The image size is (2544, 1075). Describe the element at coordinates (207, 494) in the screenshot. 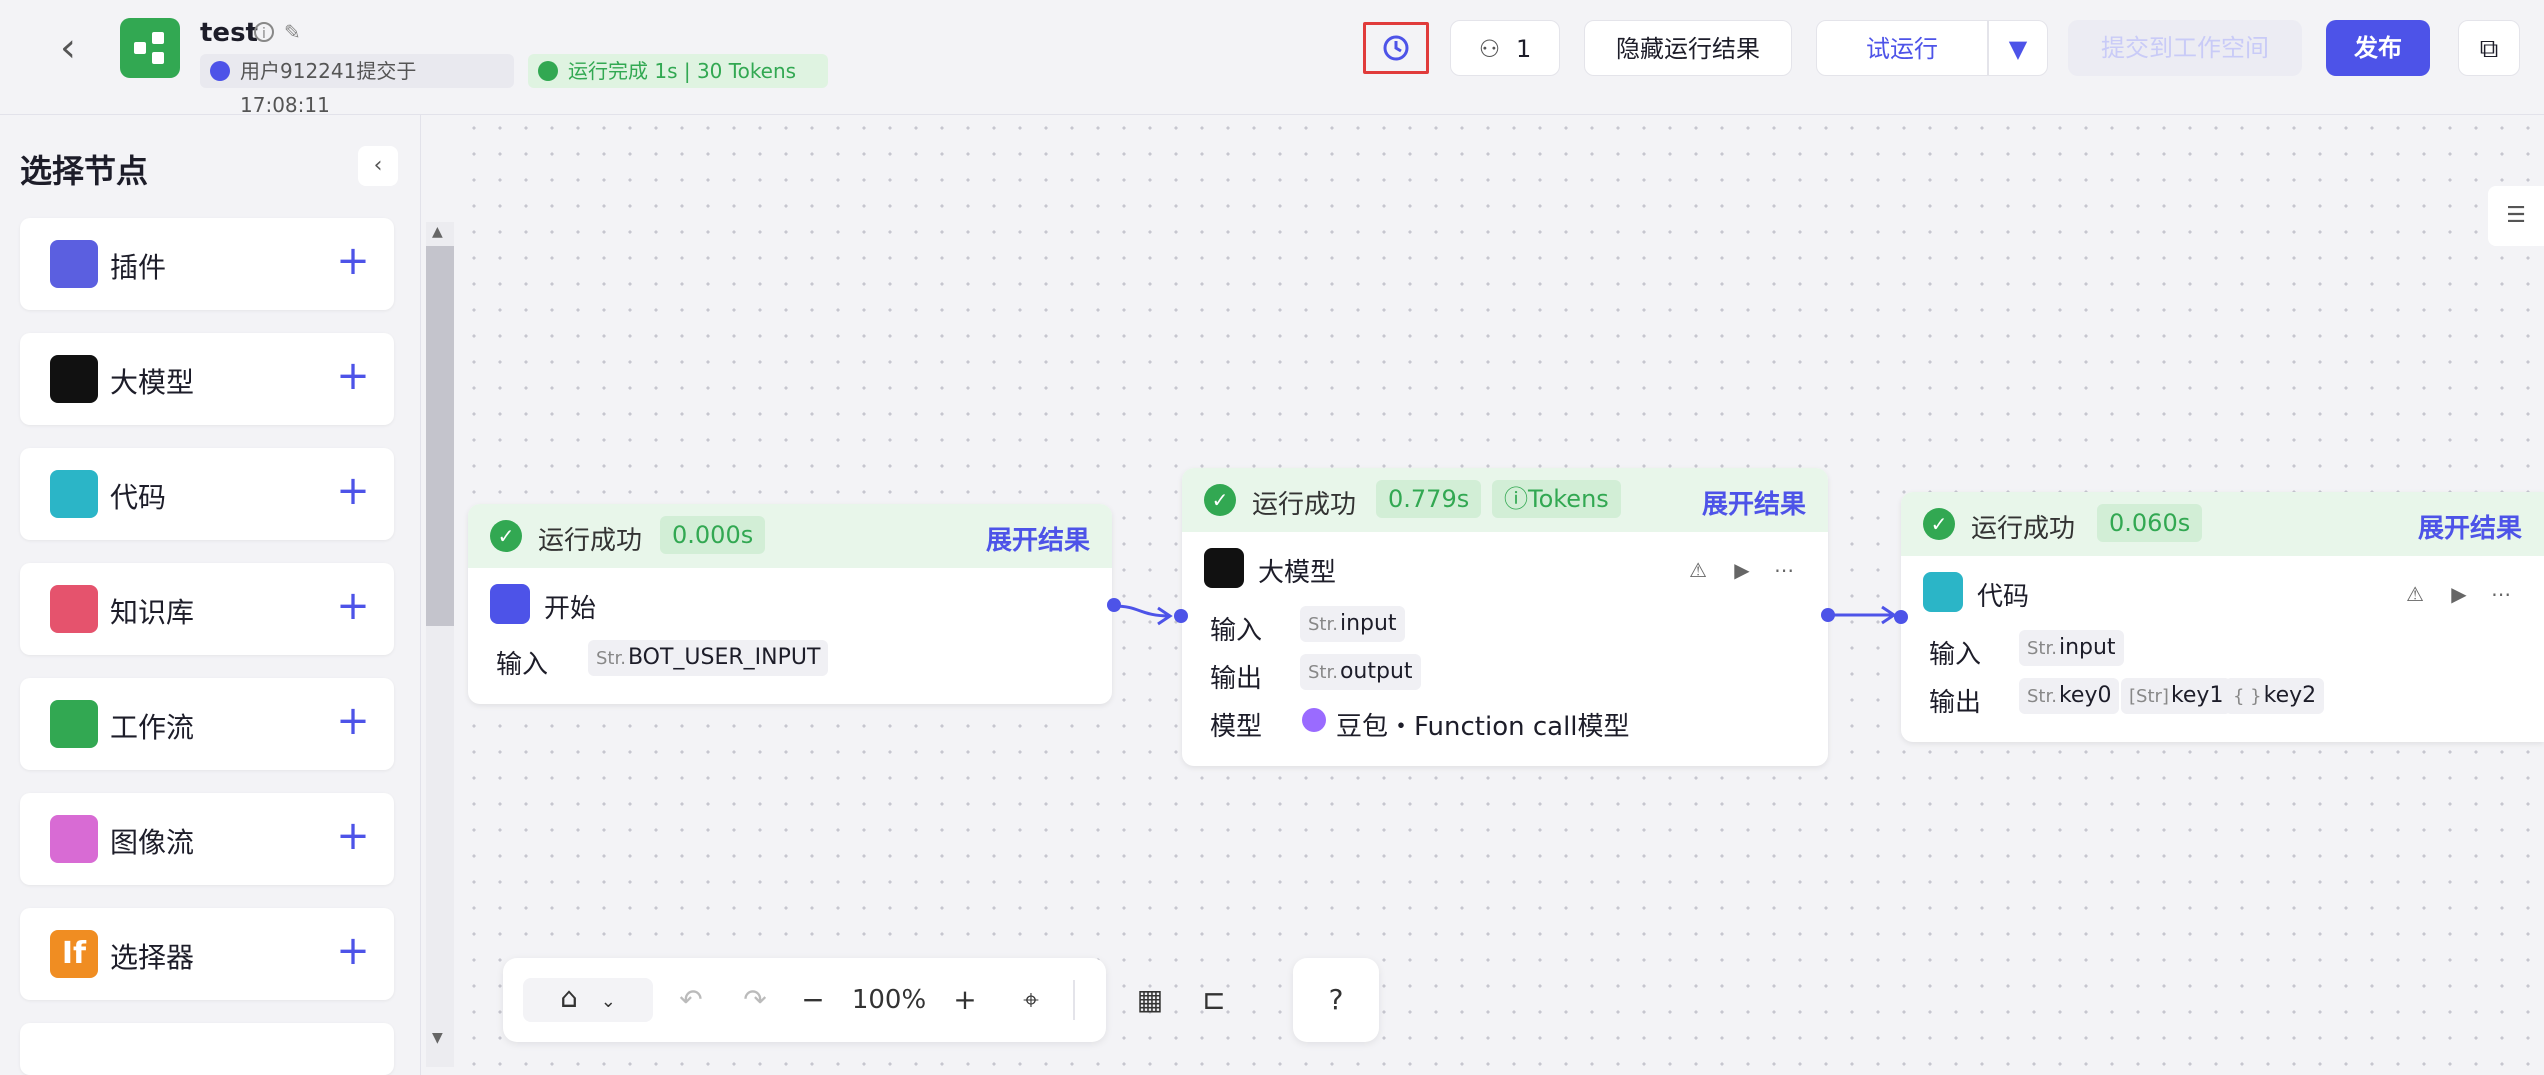

I see `sidebar-item-code: 代码 +` at that location.